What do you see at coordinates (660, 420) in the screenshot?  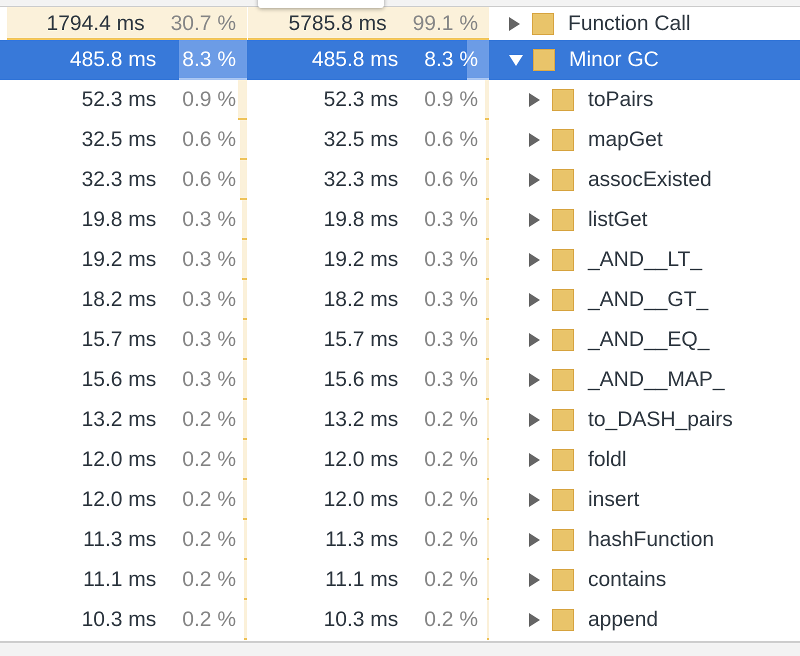 I see `function-name: to_DASH_pairs` at bounding box center [660, 420].